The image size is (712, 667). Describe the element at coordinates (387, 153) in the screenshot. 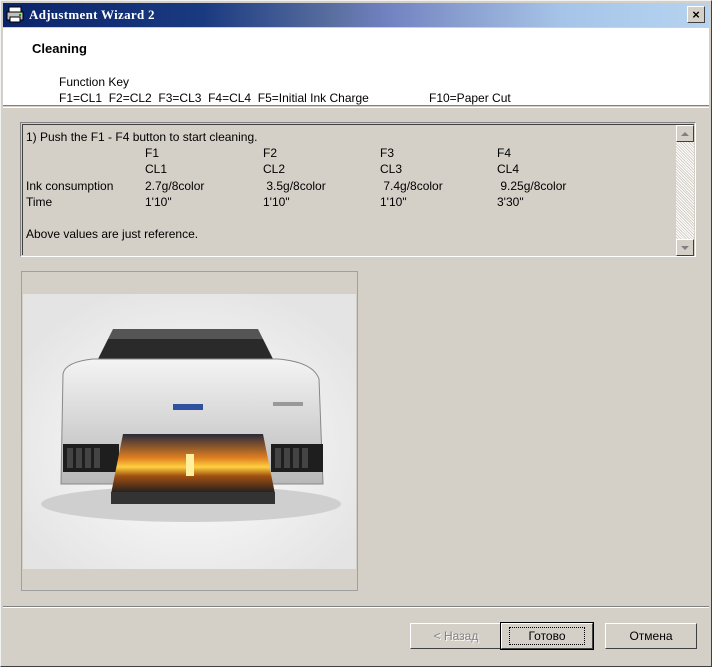

I see `column-key: F3` at that location.